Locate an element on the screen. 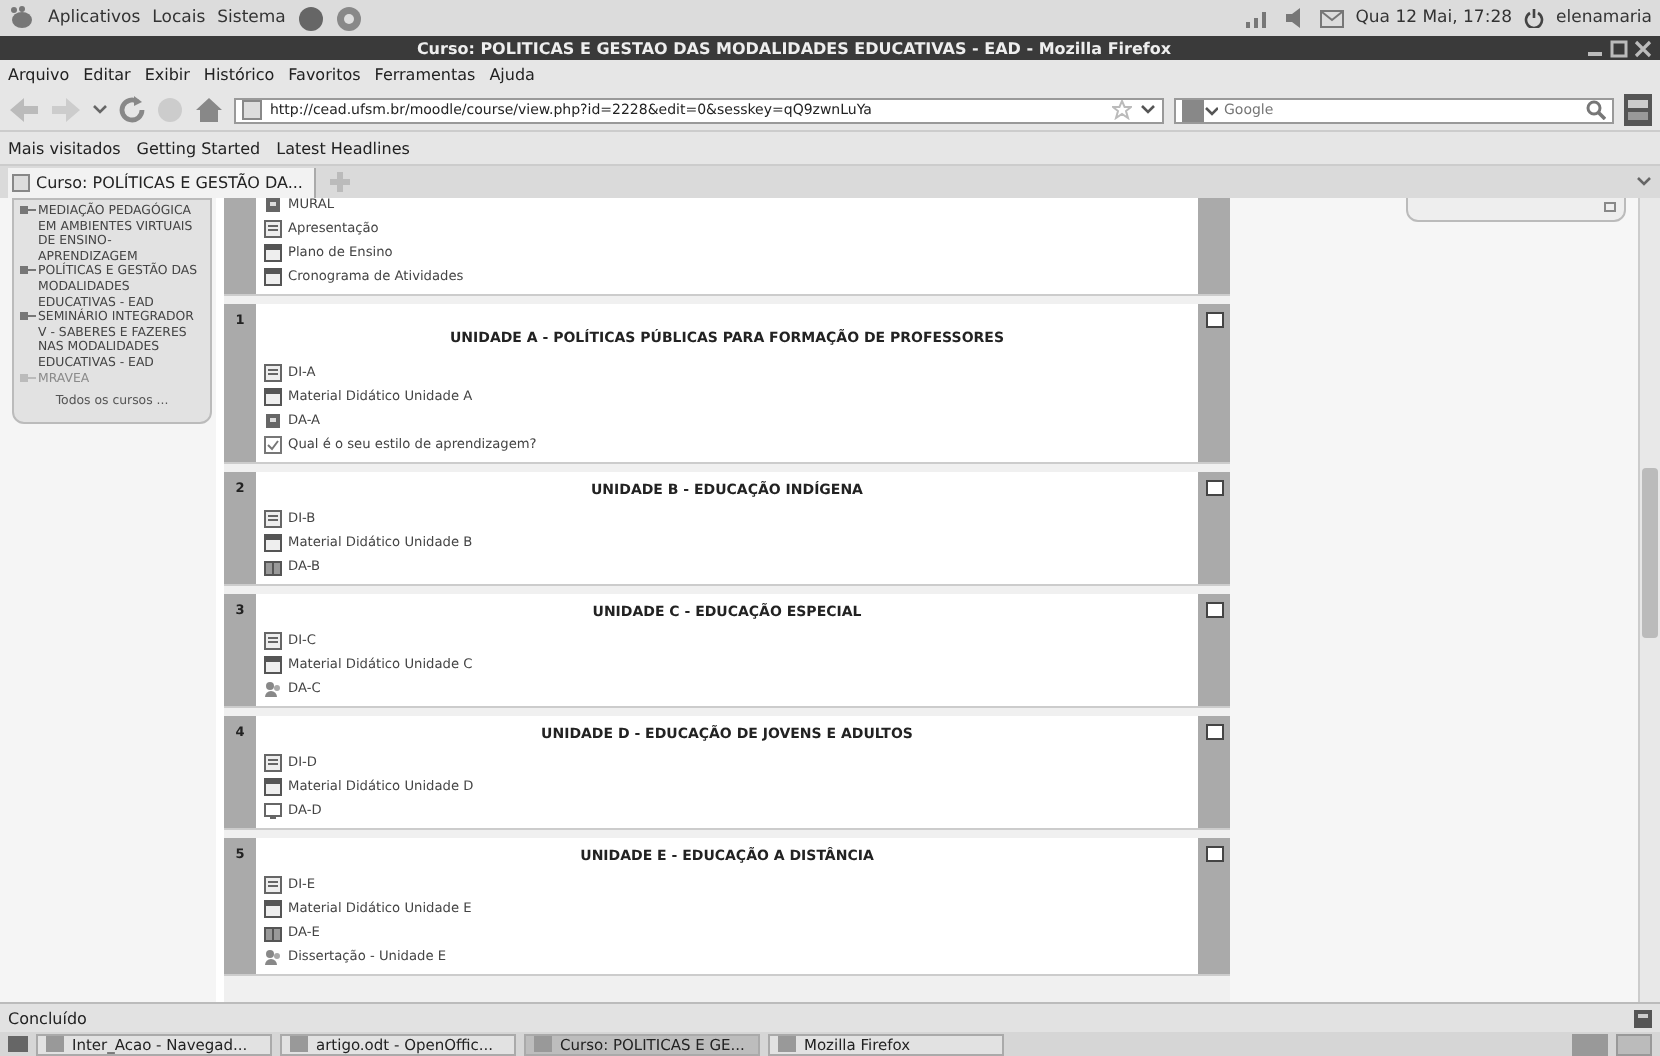 The image size is (1660, 1056). panel-menu: Aplicativos is located at coordinates (94, 18).